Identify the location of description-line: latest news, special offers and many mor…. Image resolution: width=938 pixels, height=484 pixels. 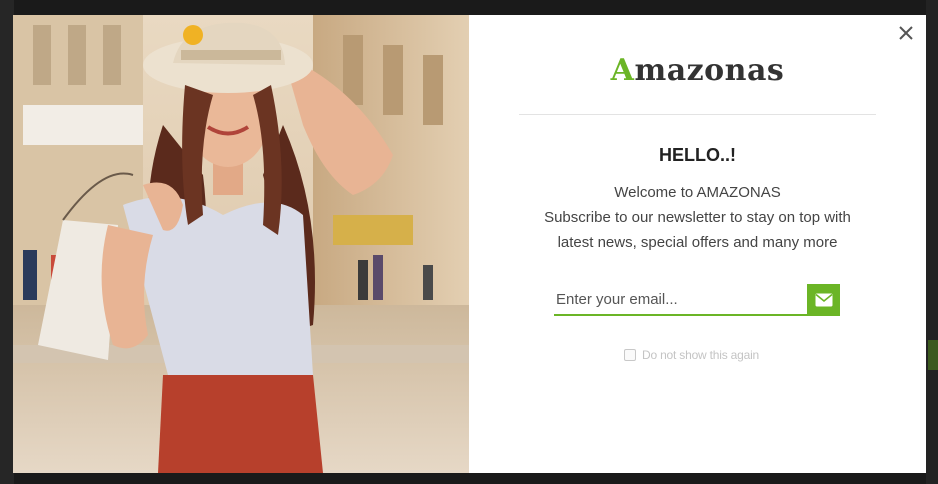
(697, 242).